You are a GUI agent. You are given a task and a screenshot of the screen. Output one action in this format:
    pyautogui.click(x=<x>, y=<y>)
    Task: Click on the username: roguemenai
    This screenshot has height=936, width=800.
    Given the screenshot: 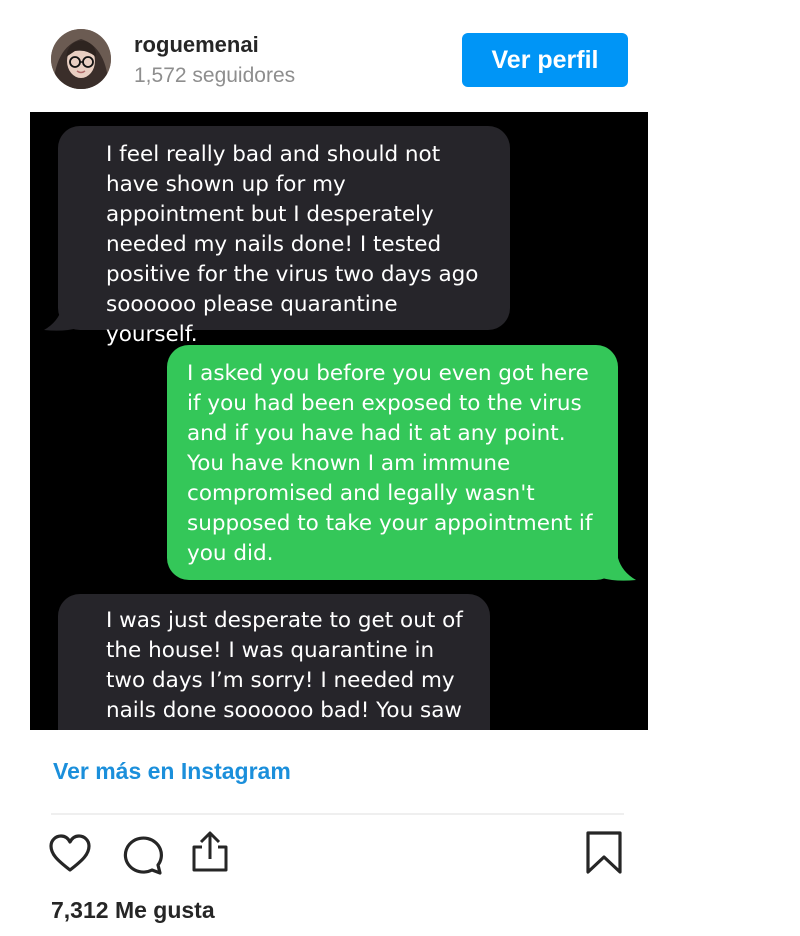 What is the action you would take?
    pyautogui.click(x=196, y=45)
    